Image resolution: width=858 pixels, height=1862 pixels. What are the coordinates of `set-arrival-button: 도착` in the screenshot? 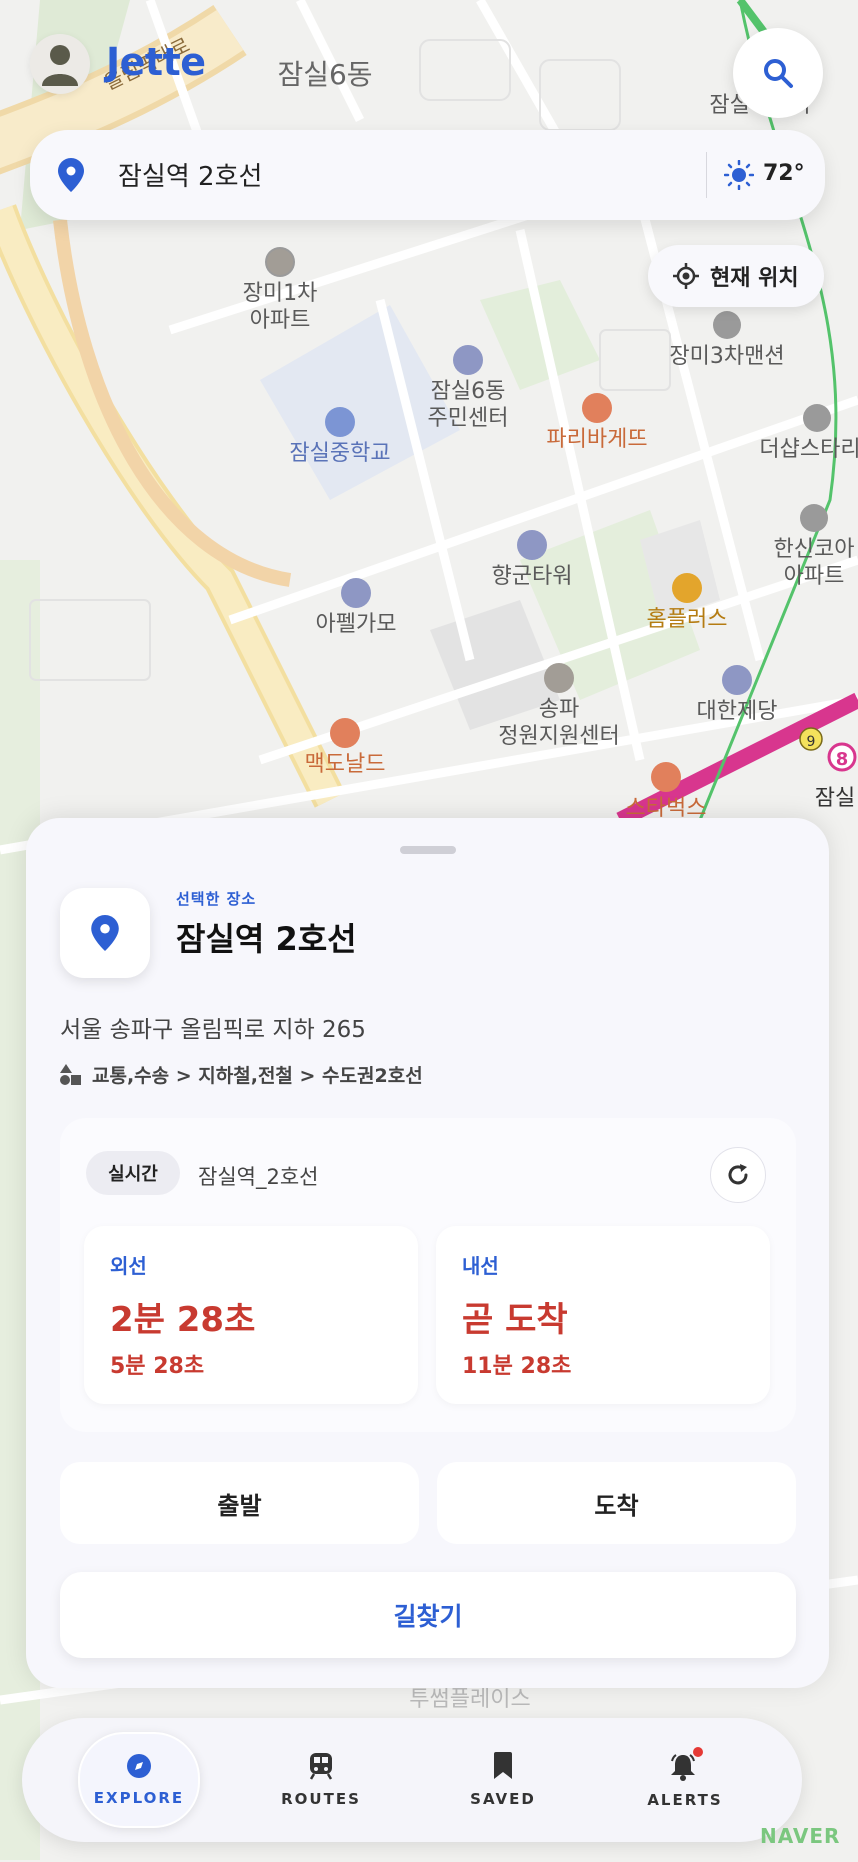 It's located at (616, 1503).